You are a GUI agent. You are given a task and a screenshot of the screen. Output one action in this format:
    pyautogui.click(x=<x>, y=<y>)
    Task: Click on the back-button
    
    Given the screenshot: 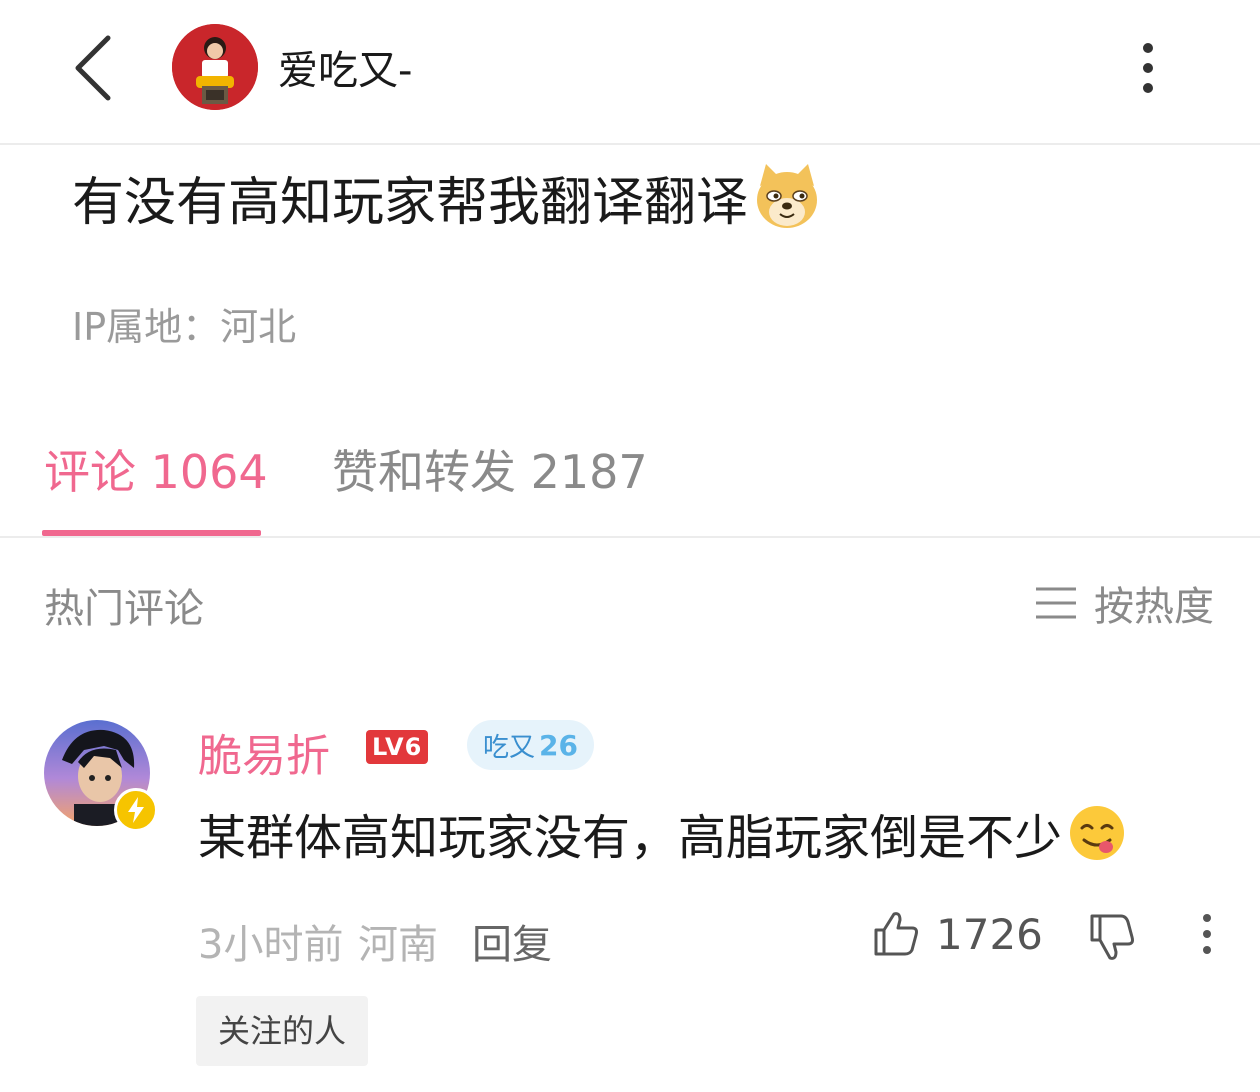 What is the action you would take?
    pyautogui.click(x=95, y=70)
    